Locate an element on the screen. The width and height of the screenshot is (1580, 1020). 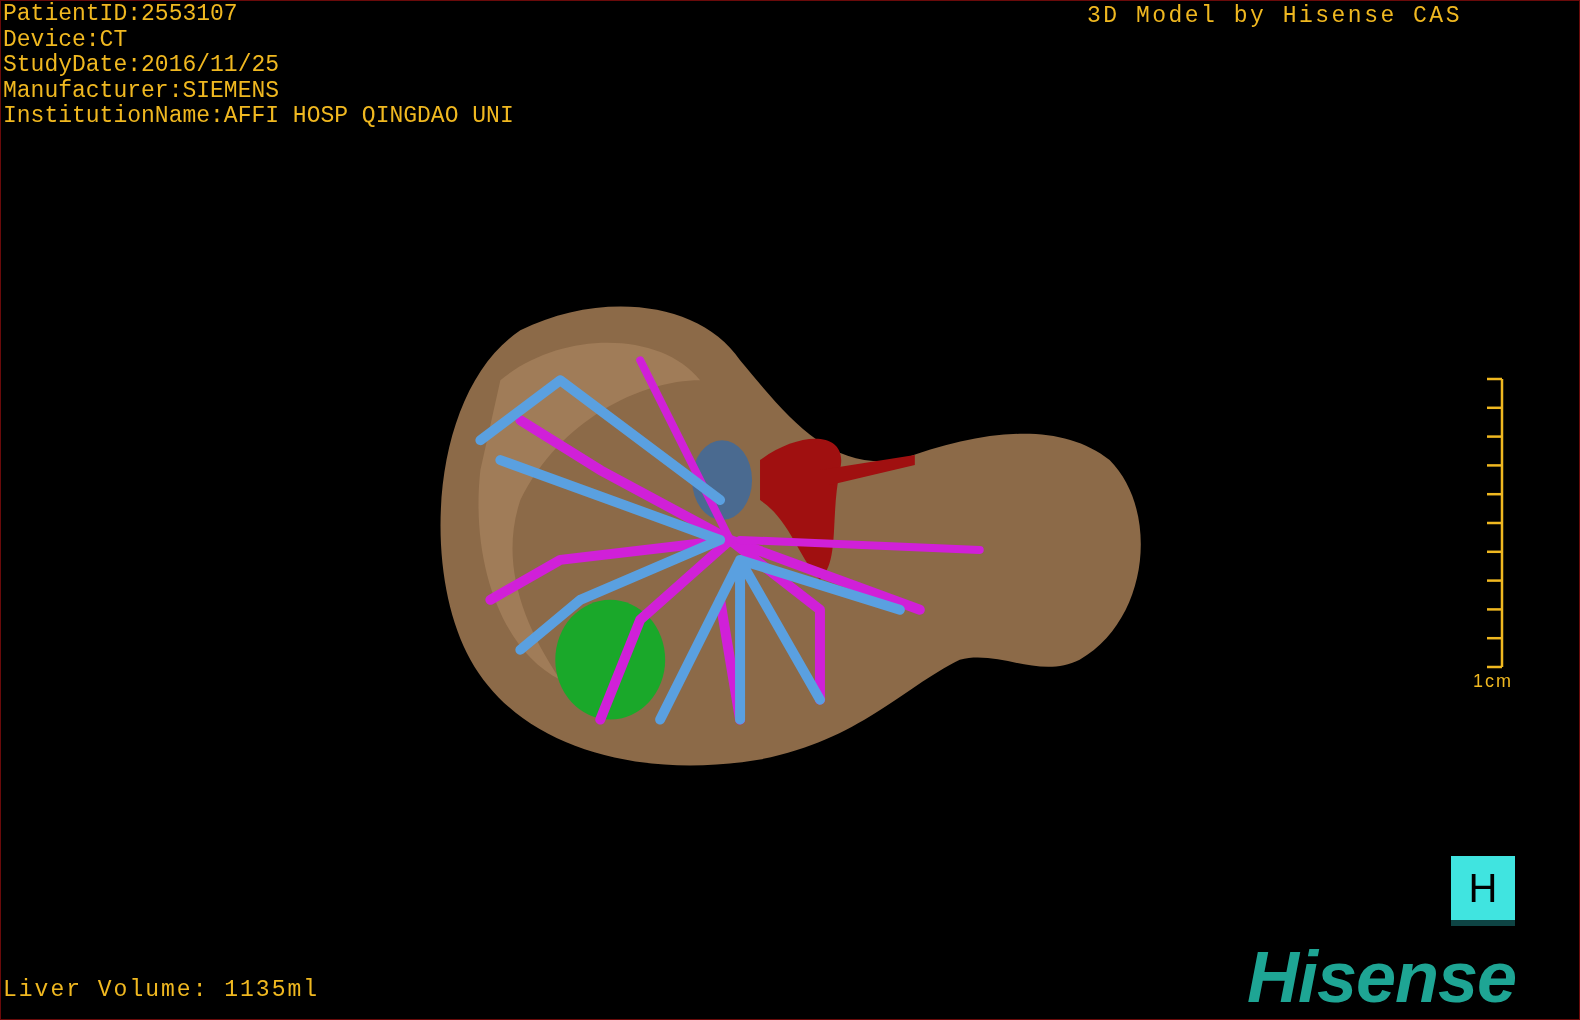
patient-info-text: Manufacturer:SIEMENS is located at coordinates (141, 91).